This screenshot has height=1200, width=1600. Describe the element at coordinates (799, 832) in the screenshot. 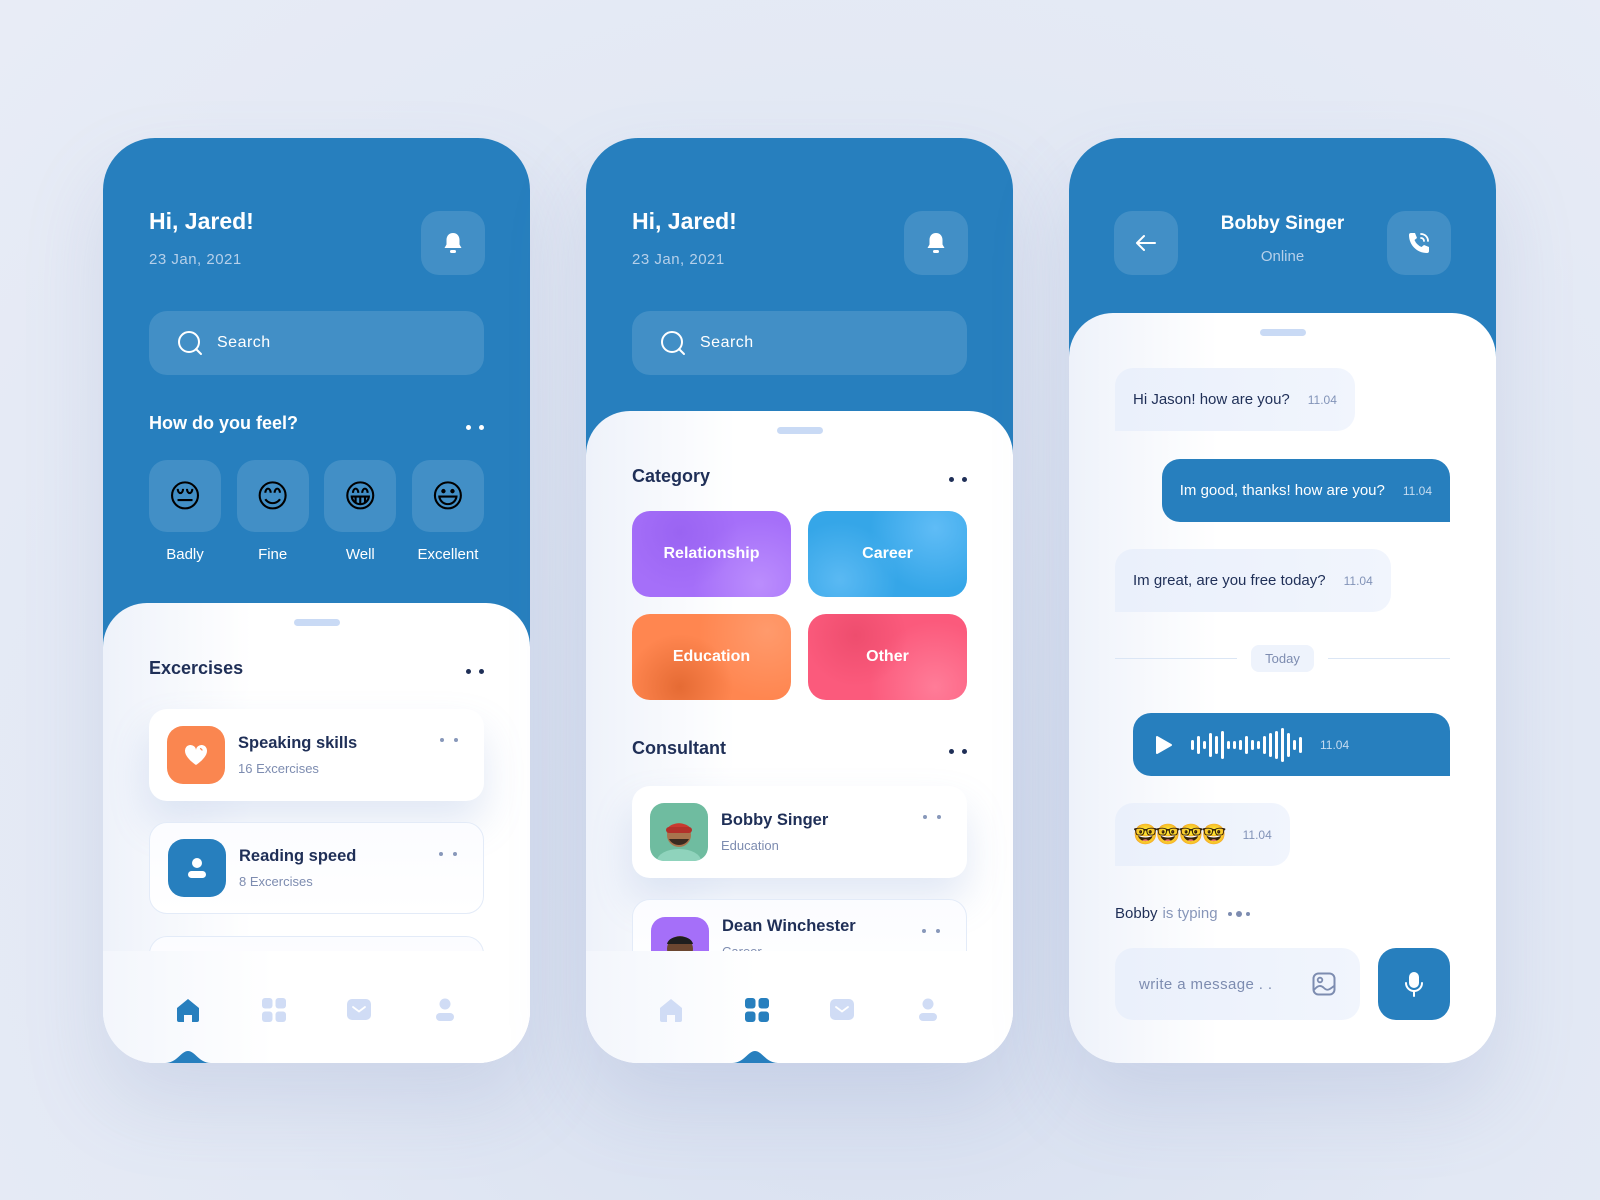

I see `consultant-item: Bobby Singer Education` at that location.